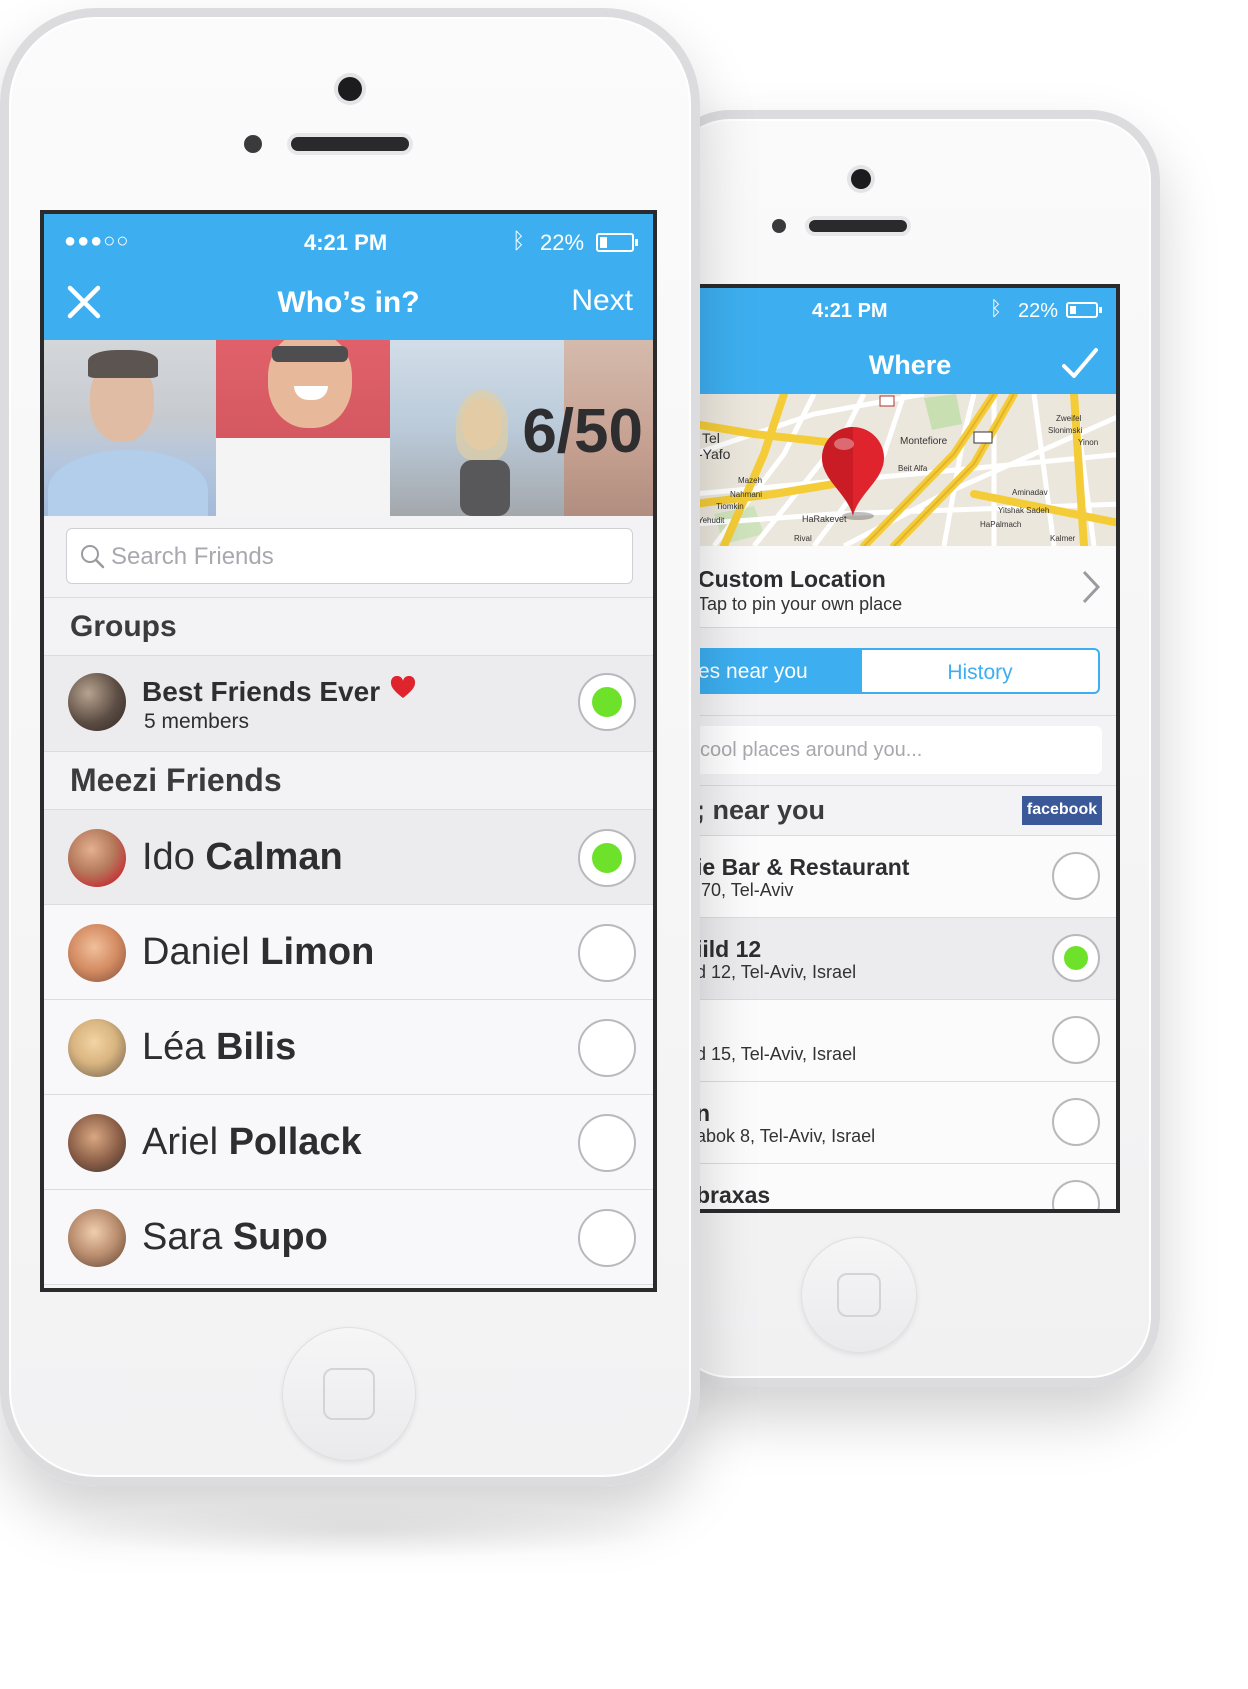 The width and height of the screenshot is (1248, 1689). Describe the element at coordinates (729, 949) in the screenshot. I see `place-name: iild 12` at that location.